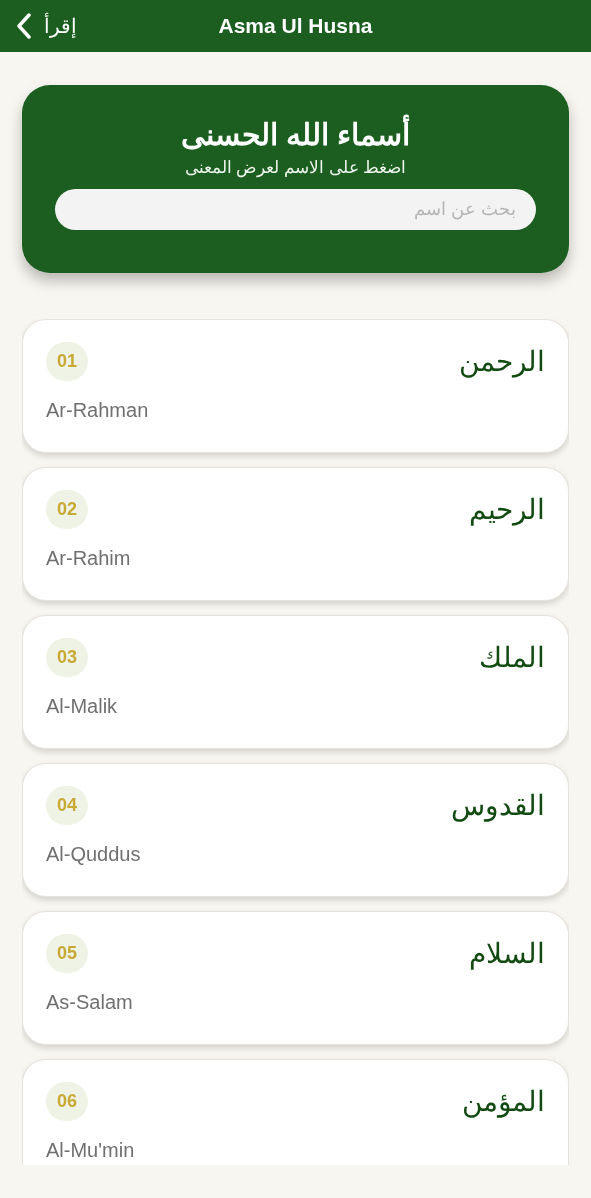 The width and height of the screenshot is (591, 1198). Describe the element at coordinates (295, 26) in the screenshot. I see `page-title: Asma Ul Husna` at that location.